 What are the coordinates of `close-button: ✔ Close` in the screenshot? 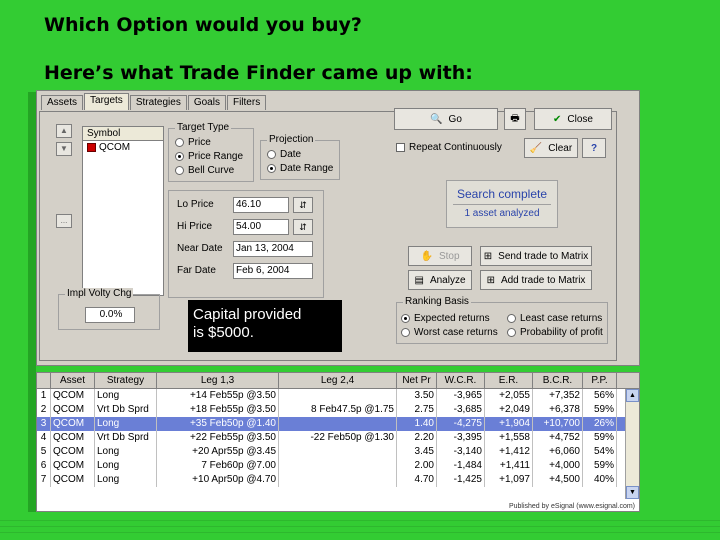 It's located at (573, 119).